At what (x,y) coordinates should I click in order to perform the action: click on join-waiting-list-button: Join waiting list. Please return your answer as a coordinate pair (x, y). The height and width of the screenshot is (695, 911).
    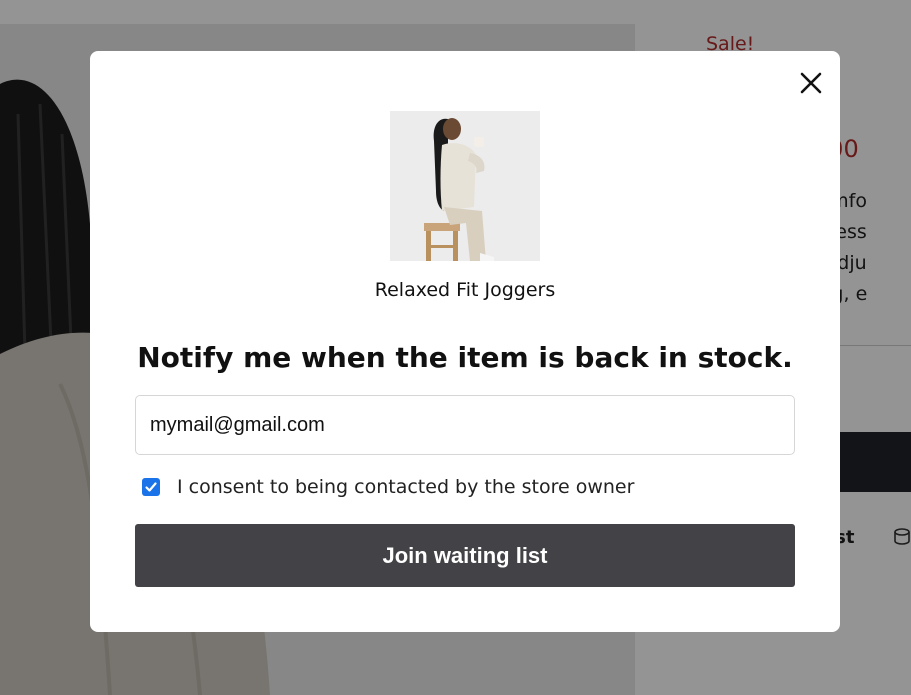
    Looking at the image, I should click on (465, 555).